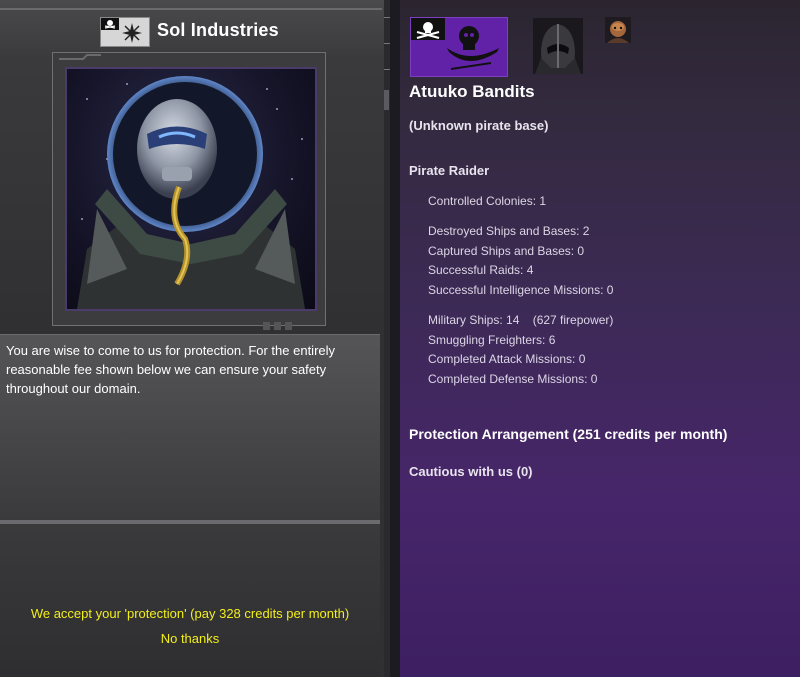 Image resolution: width=800 pixels, height=677 pixels. Describe the element at coordinates (459, 47) in the screenshot. I see `skull-crossbones-flag-icon` at that location.